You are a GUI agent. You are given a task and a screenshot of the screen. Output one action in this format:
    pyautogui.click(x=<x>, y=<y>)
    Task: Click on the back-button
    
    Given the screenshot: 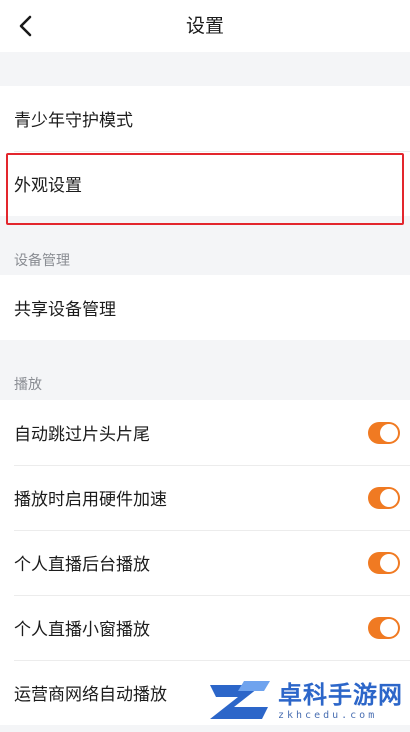 What is the action you would take?
    pyautogui.click(x=26, y=26)
    